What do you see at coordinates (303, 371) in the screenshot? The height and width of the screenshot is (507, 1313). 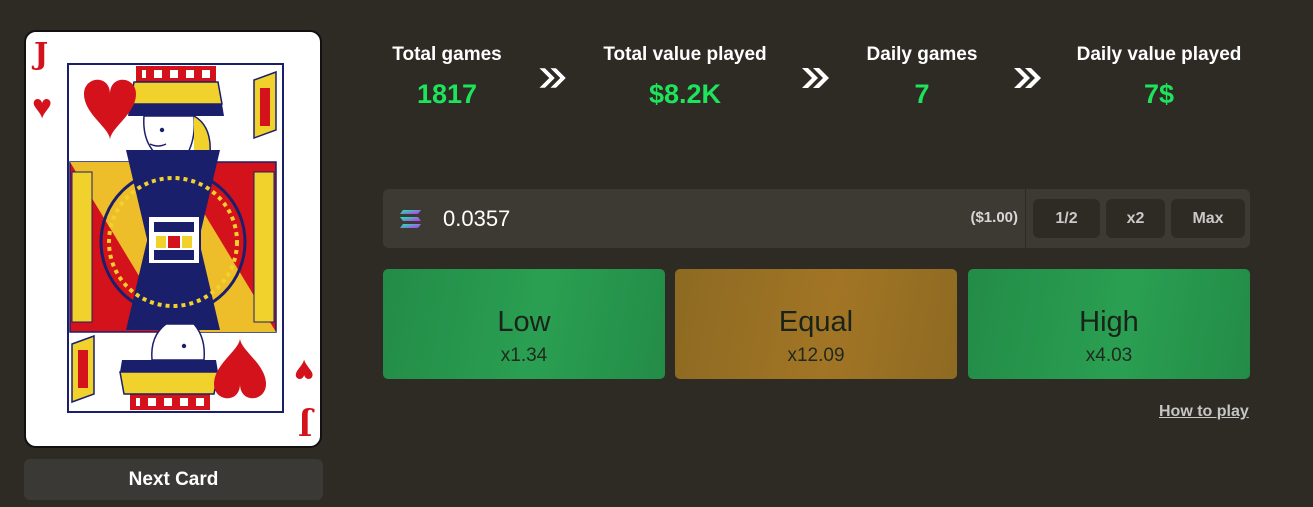 I see `heart-suit-icon-bottom: ♥` at bounding box center [303, 371].